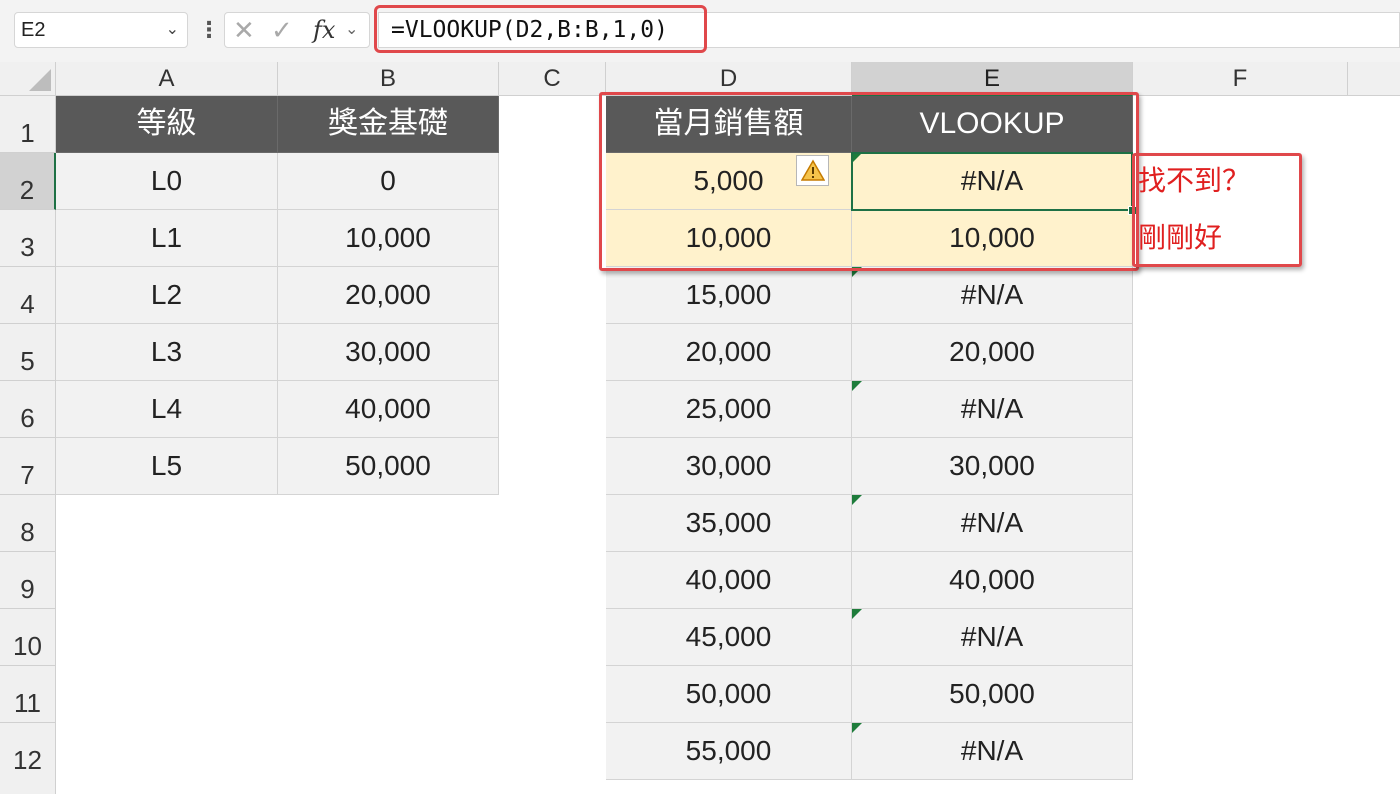 Image resolution: width=1400 pixels, height=794 pixels. I want to click on row-header-11: 11, so click(28, 694).